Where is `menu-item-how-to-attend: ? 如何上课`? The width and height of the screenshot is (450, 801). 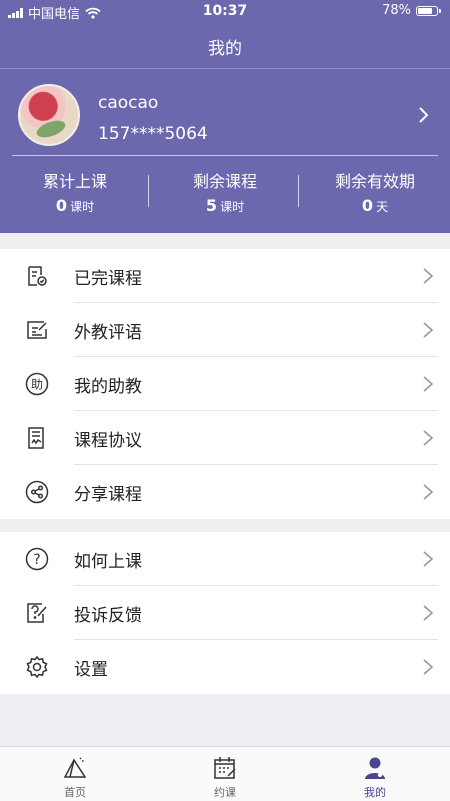 menu-item-how-to-attend: ? 如何上课 is located at coordinates (225, 559).